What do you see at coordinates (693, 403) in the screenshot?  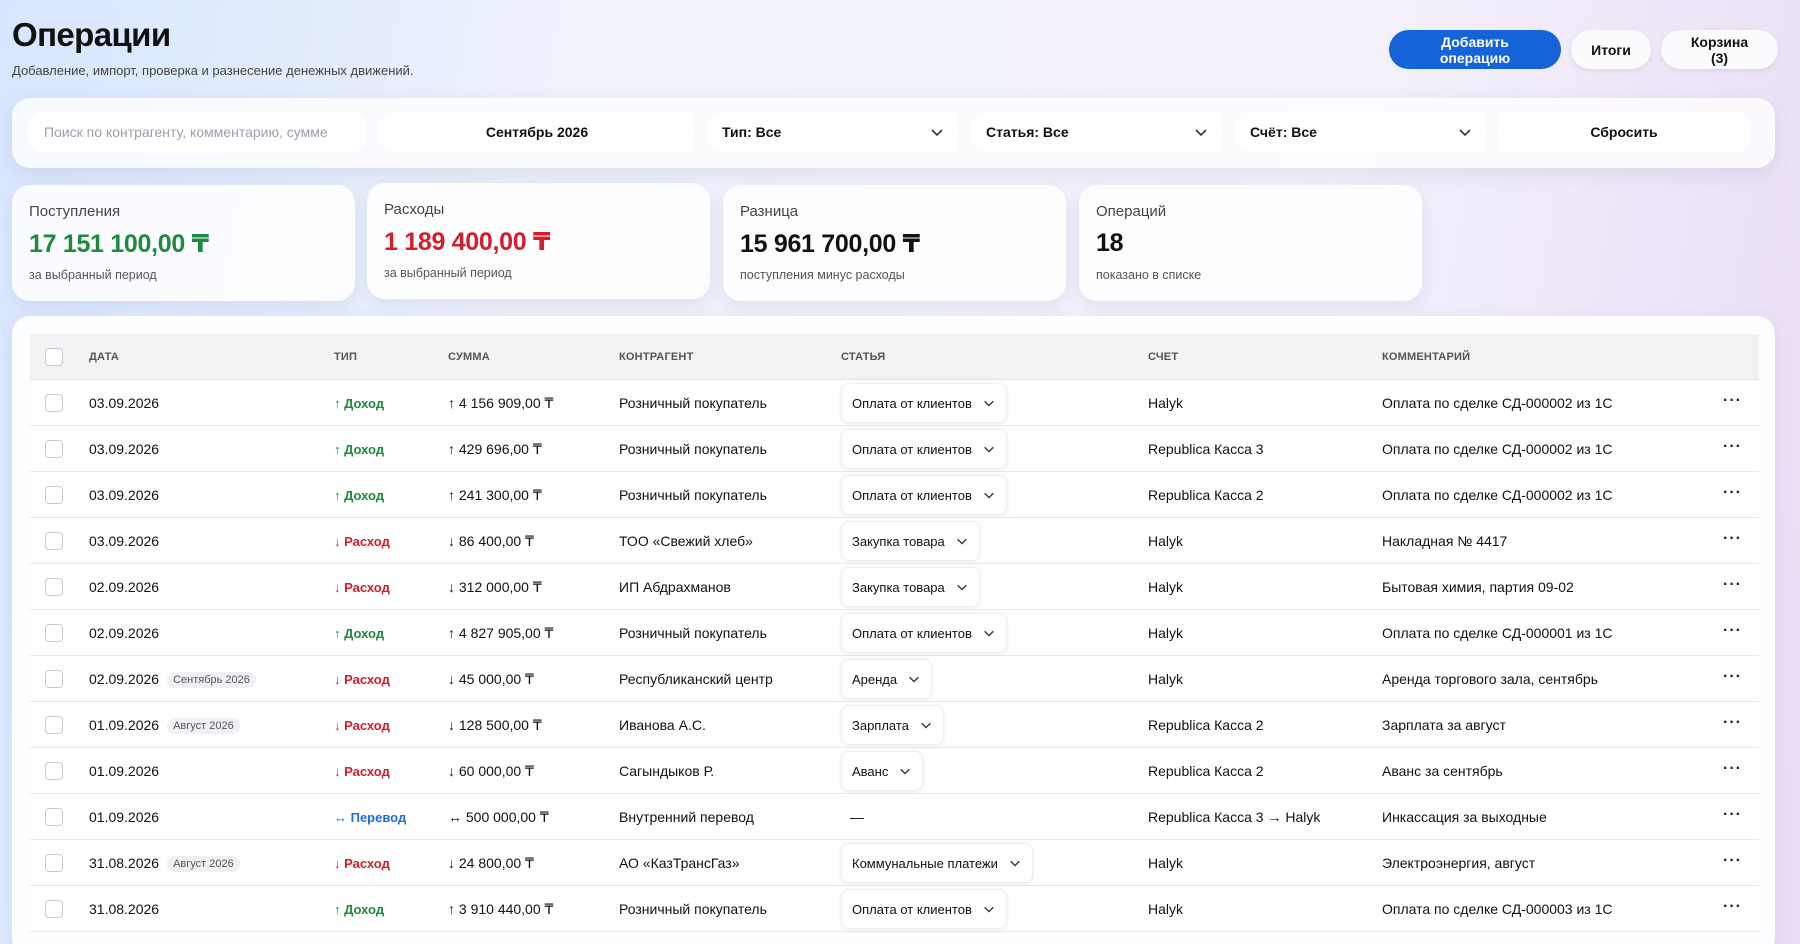 I see `row-counterparty: Розничный покупатель` at bounding box center [693, 403].